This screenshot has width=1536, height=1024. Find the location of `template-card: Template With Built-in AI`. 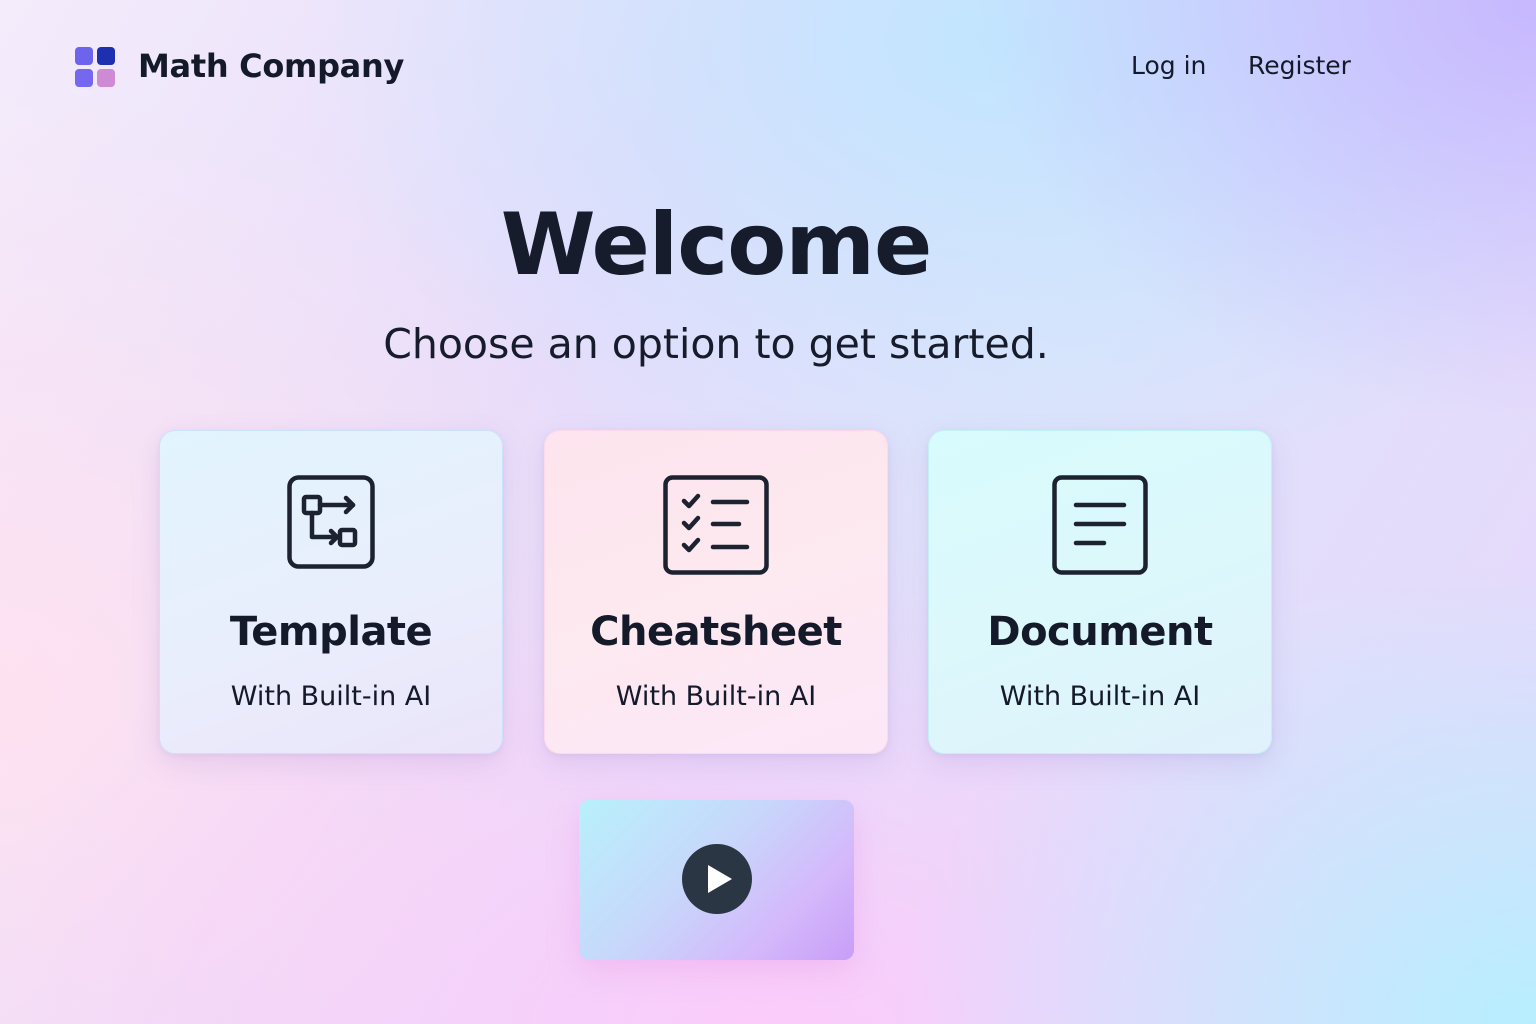

template-card: Template With Built-in AI is located at coordinates (331, 592).